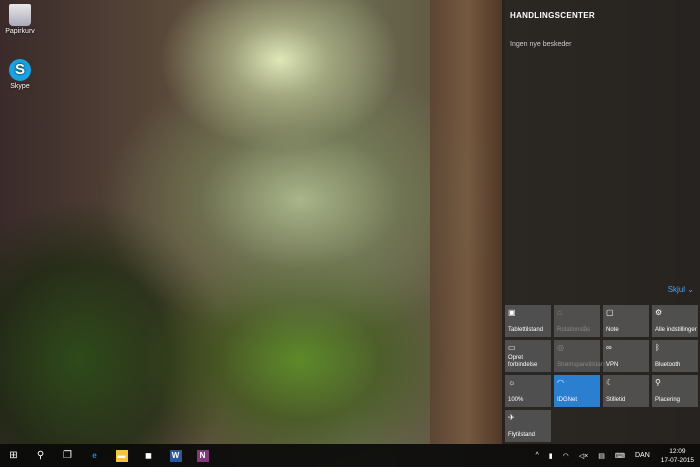  I want to click on quick-action-label: Stilletid, so click(616, 400).